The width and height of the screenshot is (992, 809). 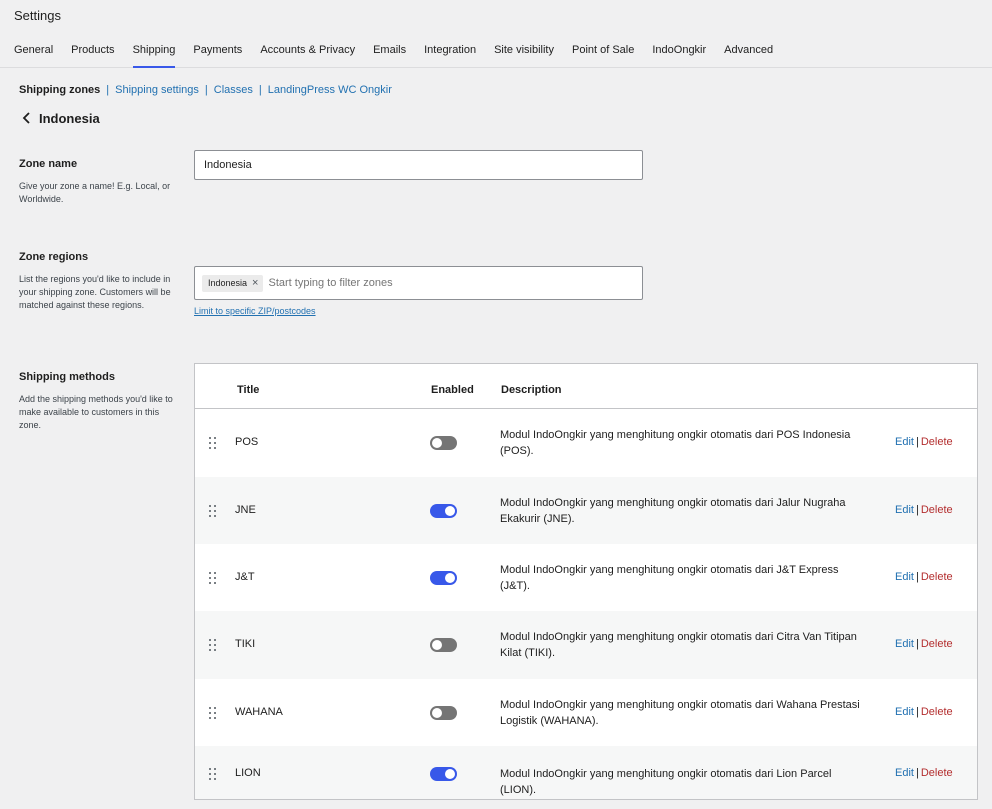 What do you see at coordinates (330, 90) in the screenshot?
I see `subnav-landingpress-wc-ongkir: LandingPress WC Ongkir` at bounding box center [330, 90].